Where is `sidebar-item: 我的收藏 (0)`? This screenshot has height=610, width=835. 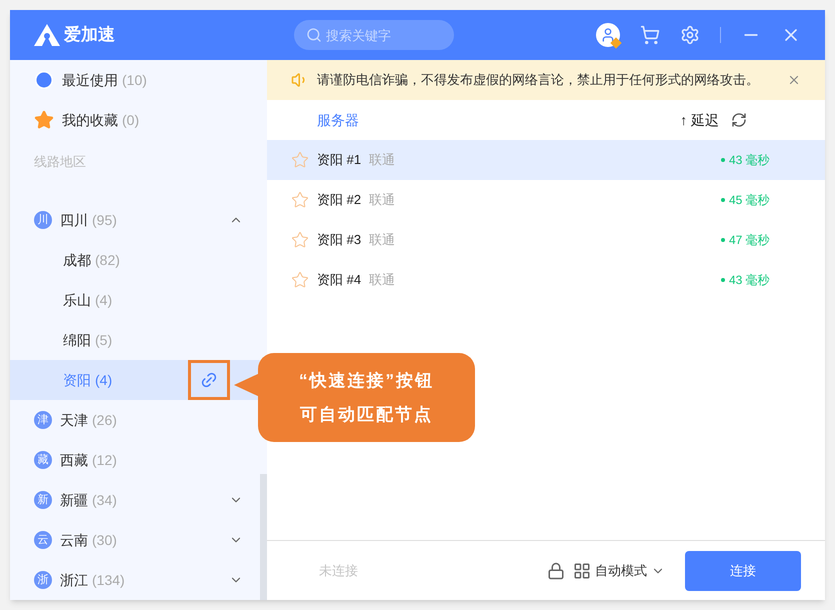 sidebar-item: 我的收藏 (0) is located at coordinates (135, 120).